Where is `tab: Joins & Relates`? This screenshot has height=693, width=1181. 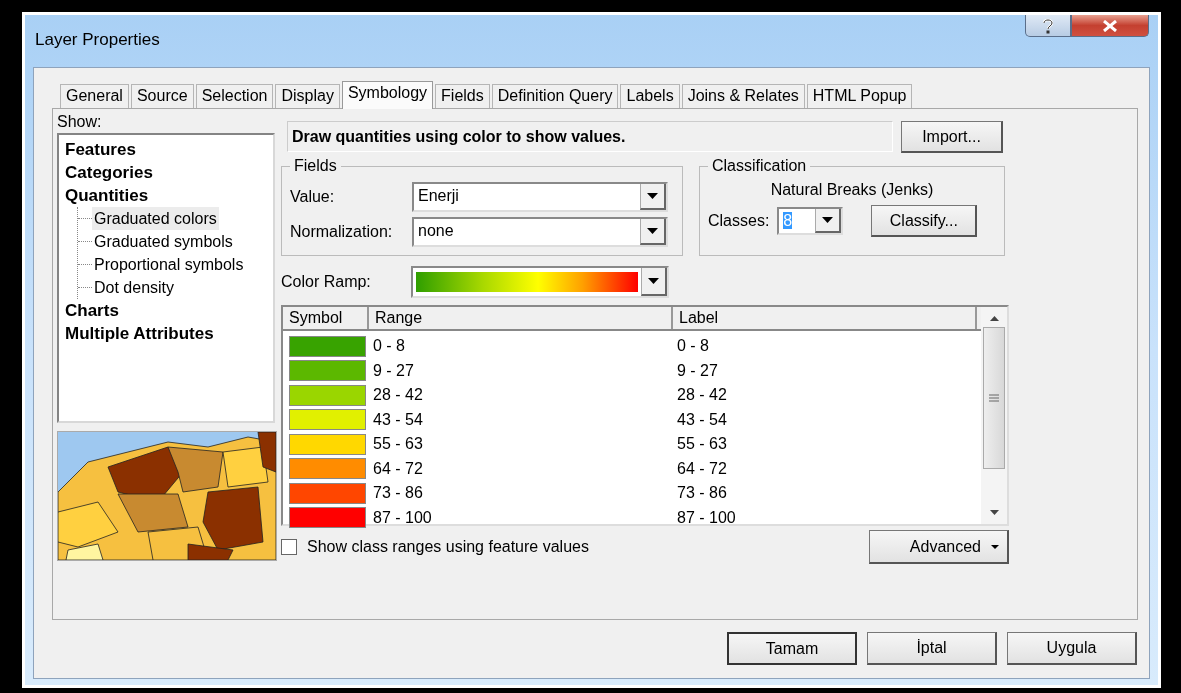 tab: Joins & Relates is located at coordinates (743, 96).